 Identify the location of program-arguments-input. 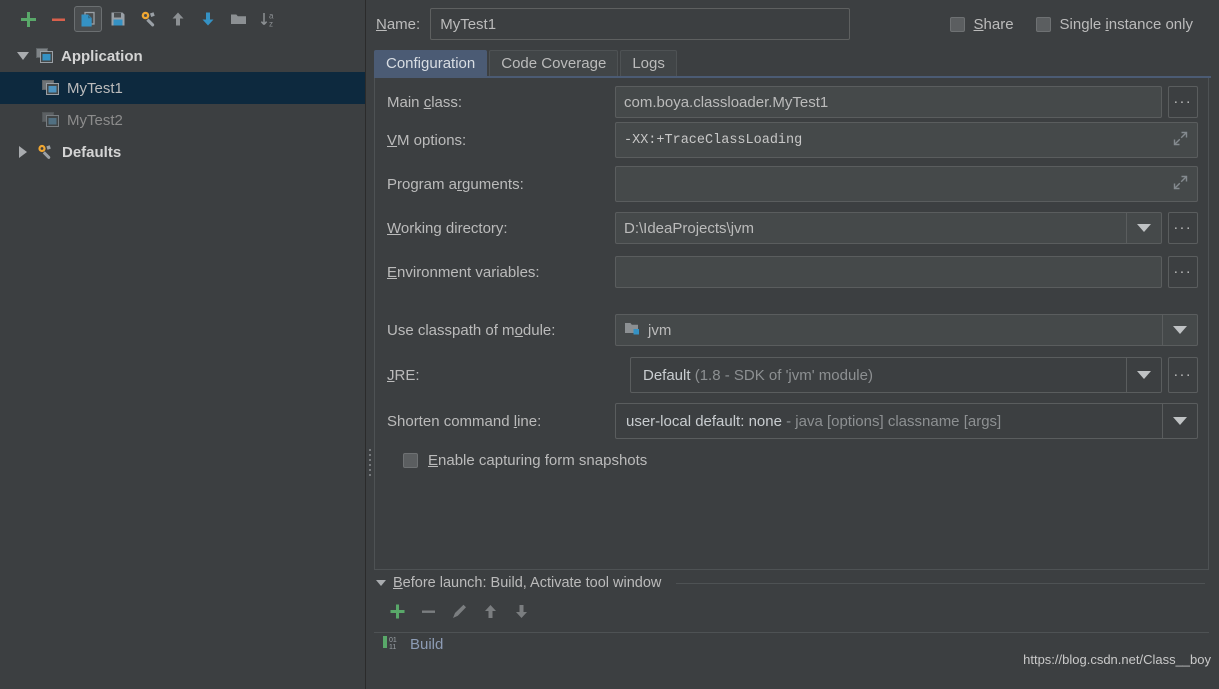
(906, 184).